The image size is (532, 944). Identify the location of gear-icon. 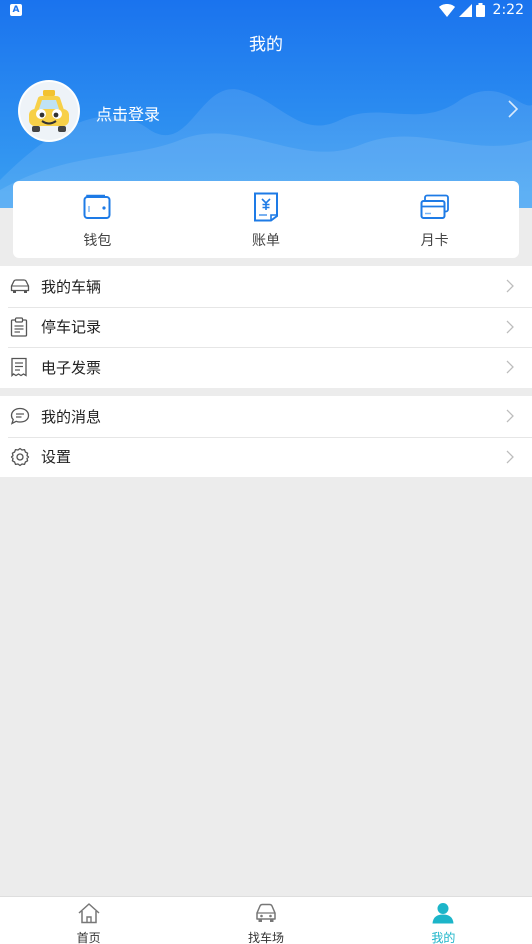
(20, 456).